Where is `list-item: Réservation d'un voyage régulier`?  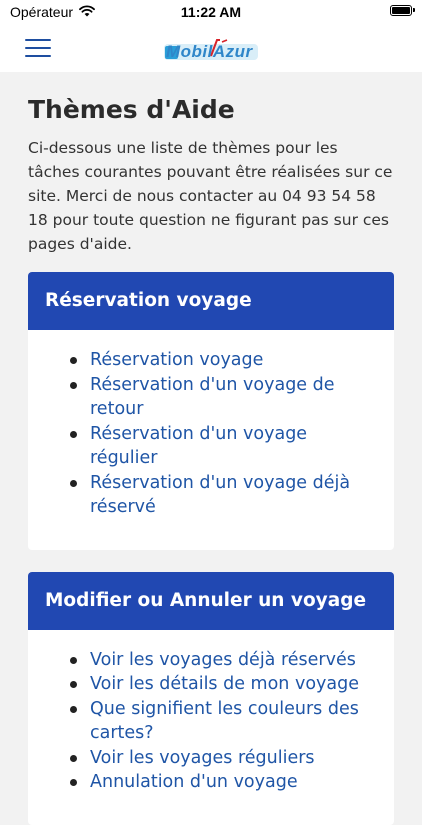
list-item: Réservation d'un voyage régulier is located at coordinates (222, 446).